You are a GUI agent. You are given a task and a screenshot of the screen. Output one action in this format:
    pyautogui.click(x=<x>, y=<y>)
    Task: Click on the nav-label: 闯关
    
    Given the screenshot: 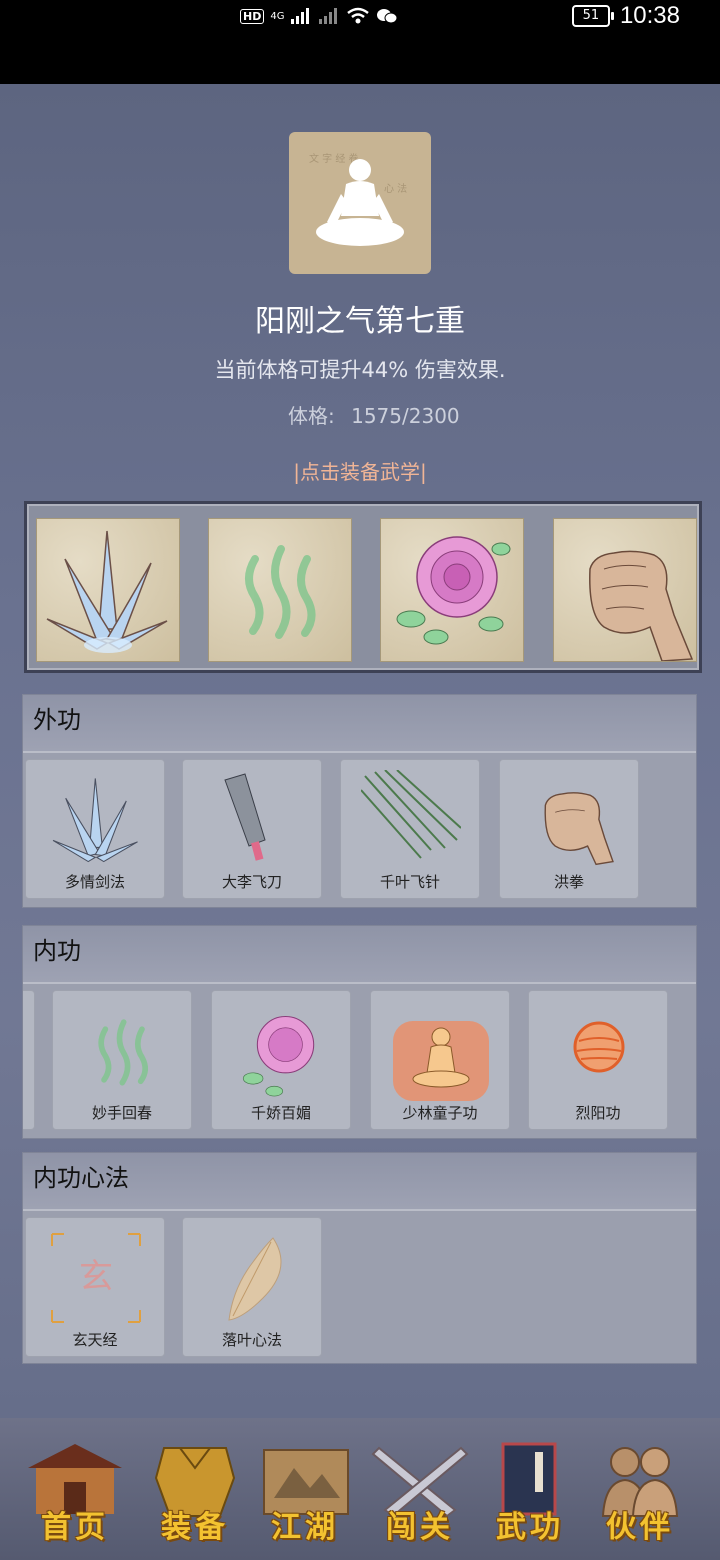 What is the action you would take?
    pyautogui.click(x=420, y=1527)
    